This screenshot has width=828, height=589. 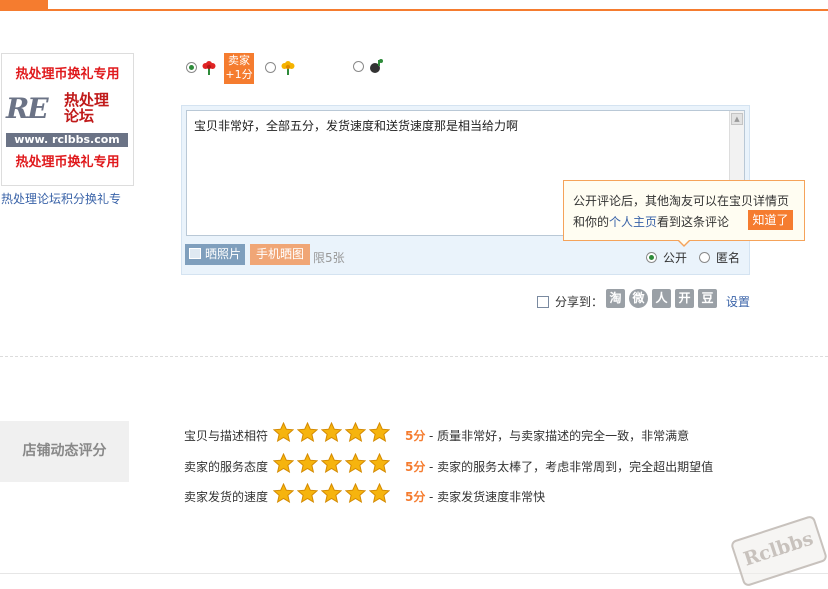 What do you see at coordinates (288, 68) in the screenshot?
I see `yellow-flower-icon` at bounding box center [288, 68].